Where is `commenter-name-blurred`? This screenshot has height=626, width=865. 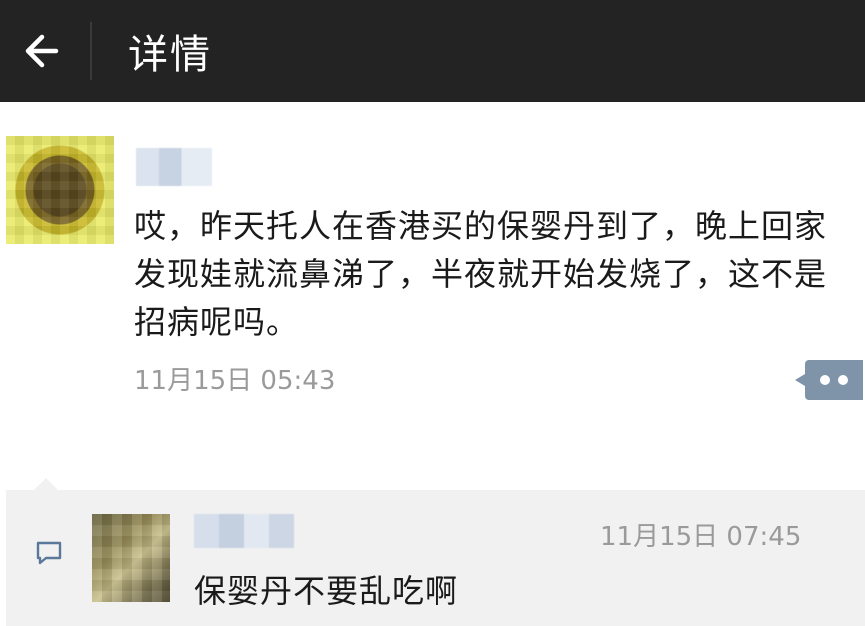 commenter-name-blurred is located at coordinates (244, 531).